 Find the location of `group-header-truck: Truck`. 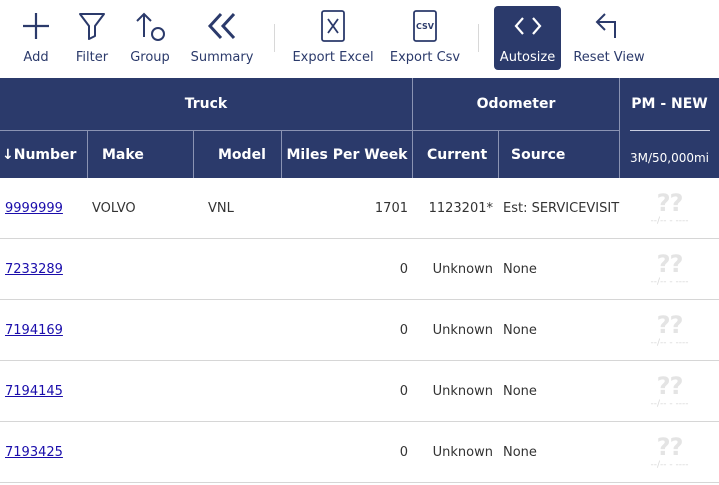

group-header-truck: Truck is located at coordinates (206, 104).